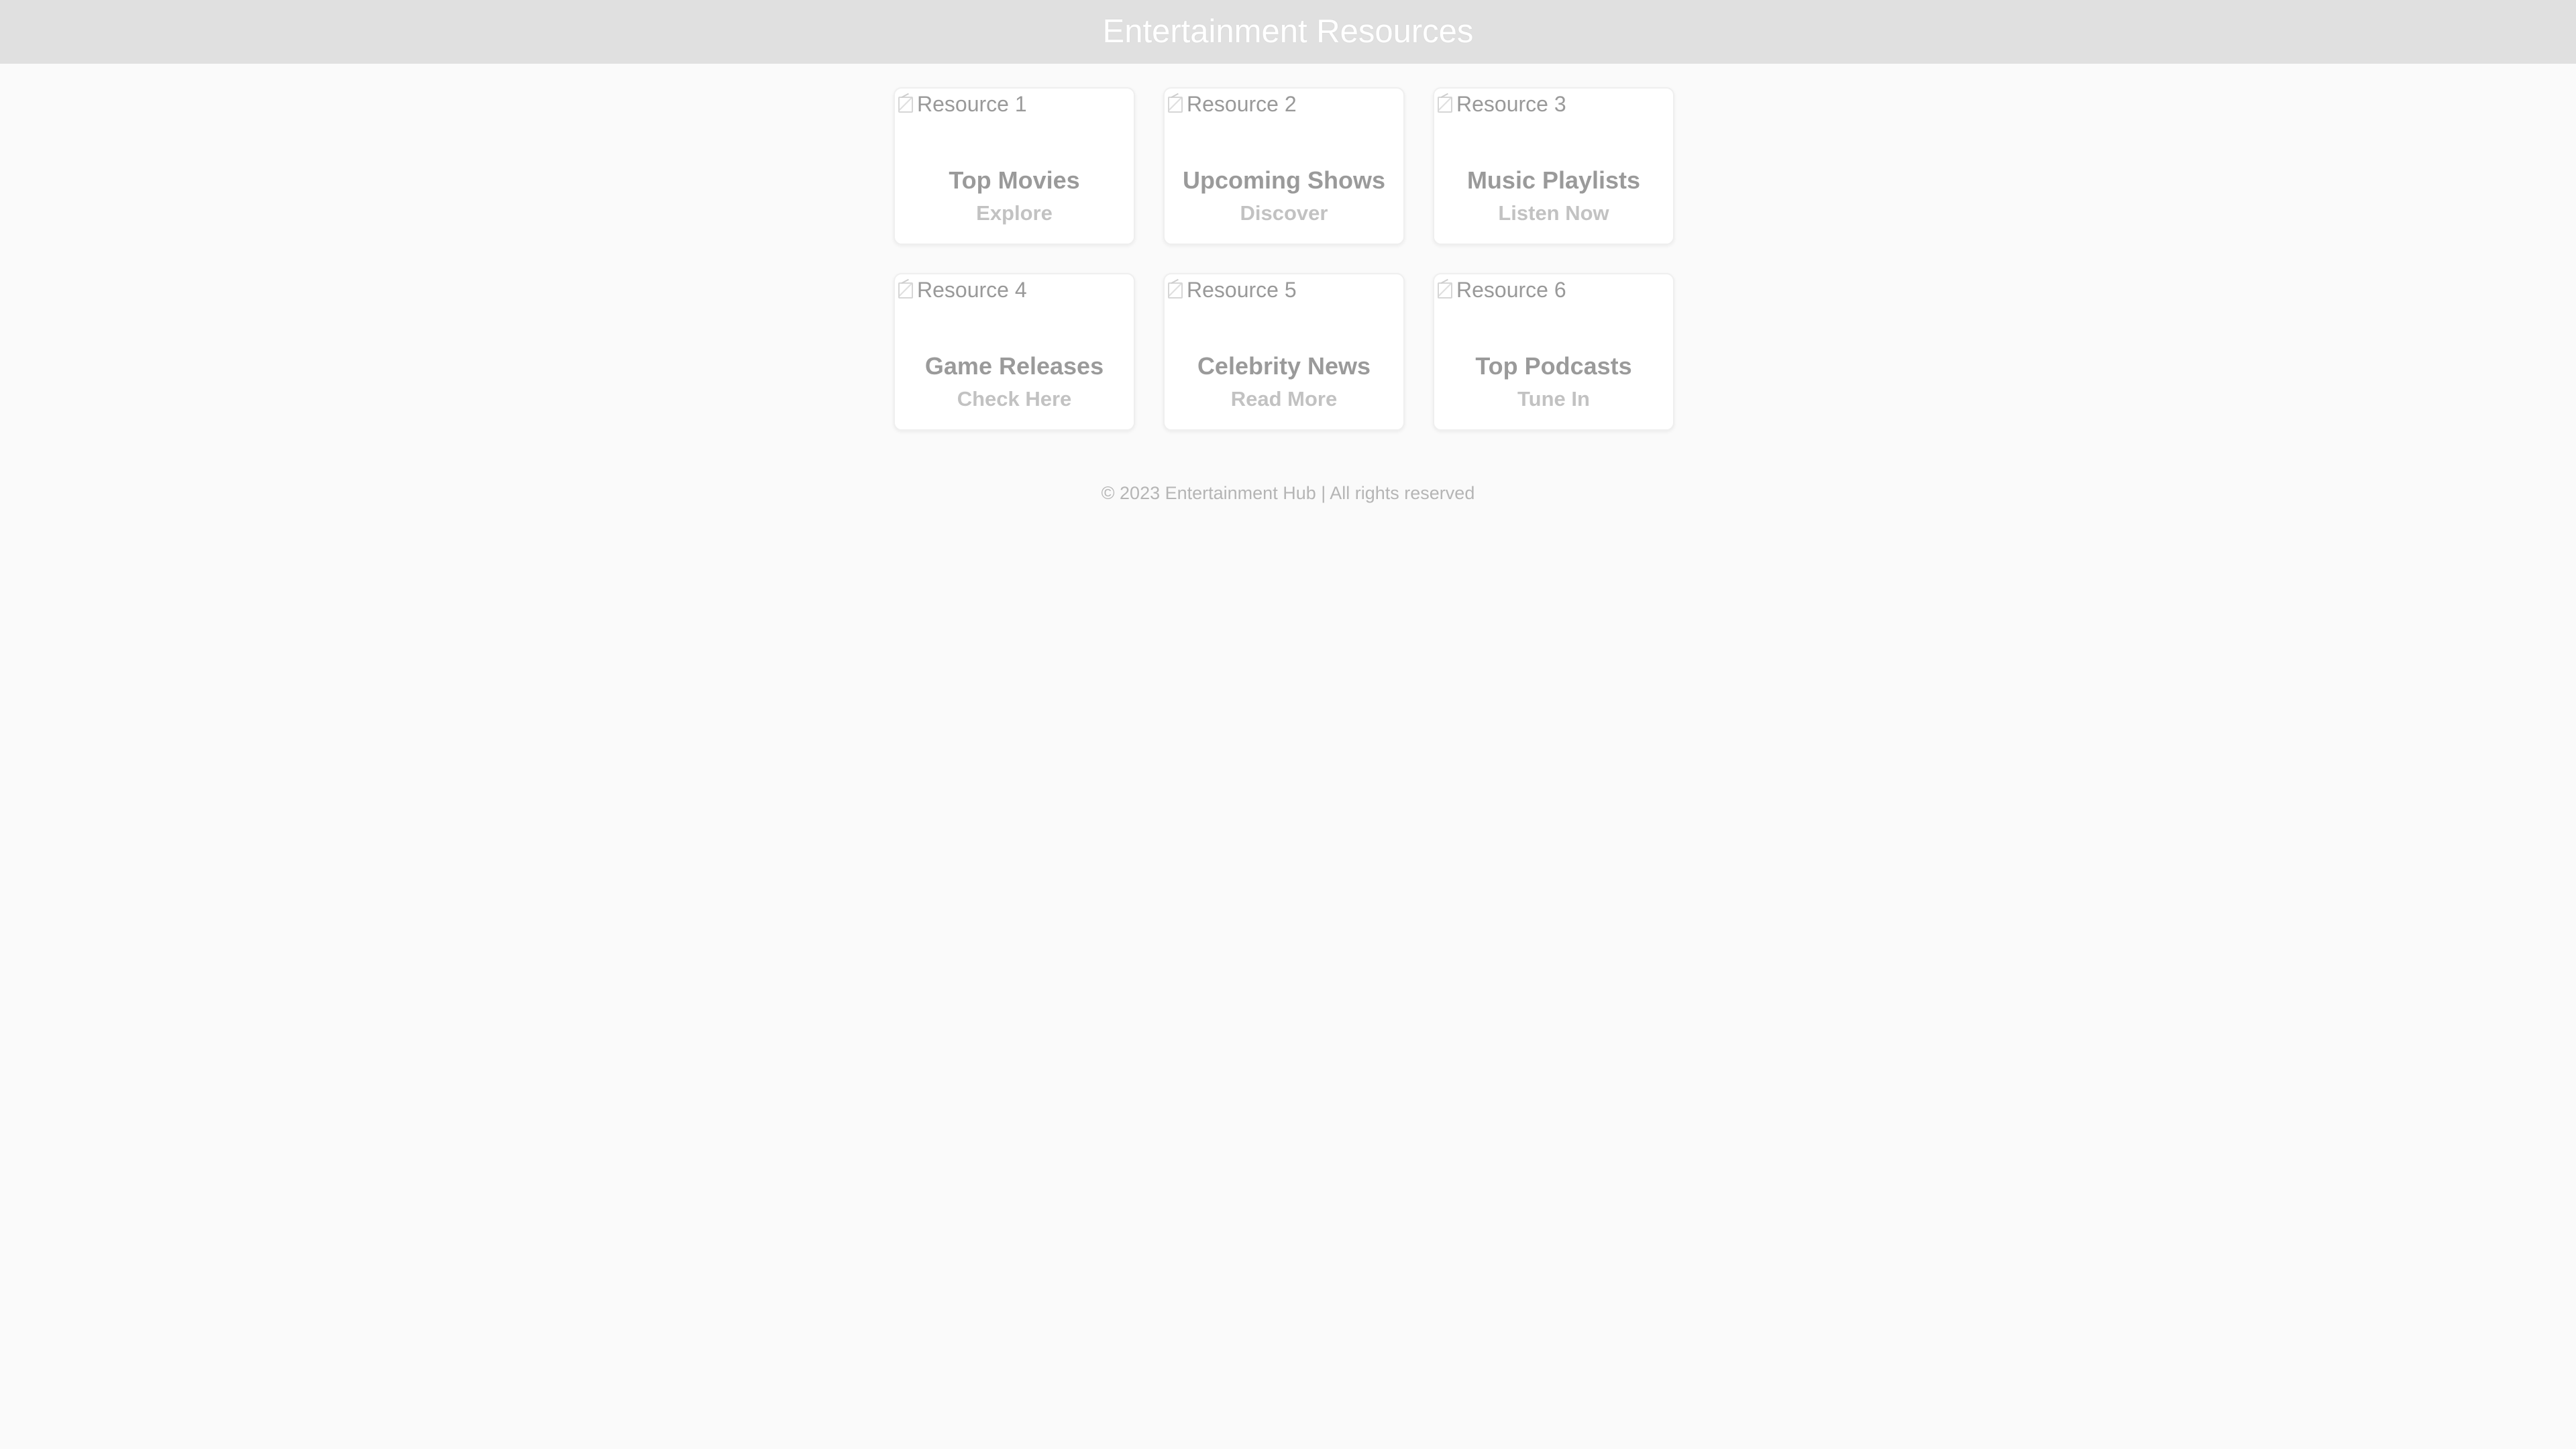 The height and width of the screenshot is (1449, 2576). What do you see at coordinates (1553, 180) in the screenshot?
I see `resource-title: Music Playlists` at bounding box center [1553, 180].